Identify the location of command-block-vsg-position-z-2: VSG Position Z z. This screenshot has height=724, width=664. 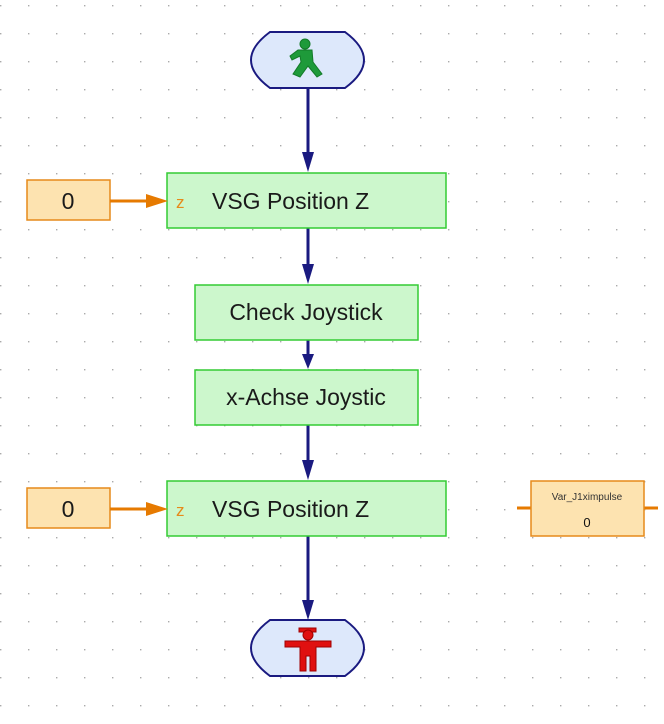
(306, 508).